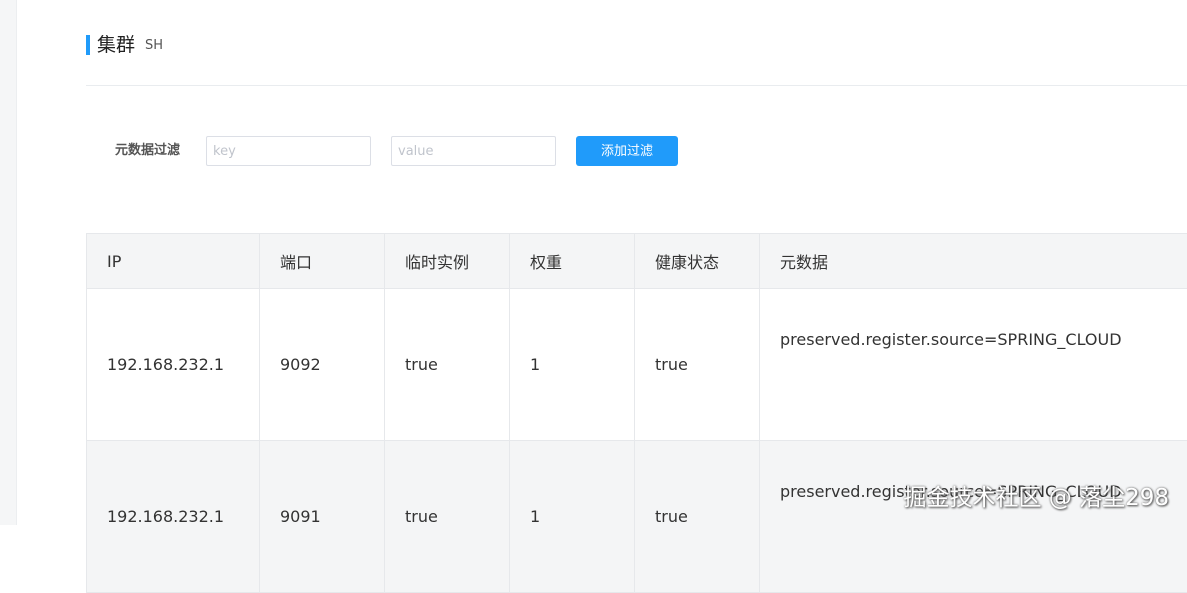 This screenshot has height=593, width=1187. I want to click on divider, so click(636, 85).